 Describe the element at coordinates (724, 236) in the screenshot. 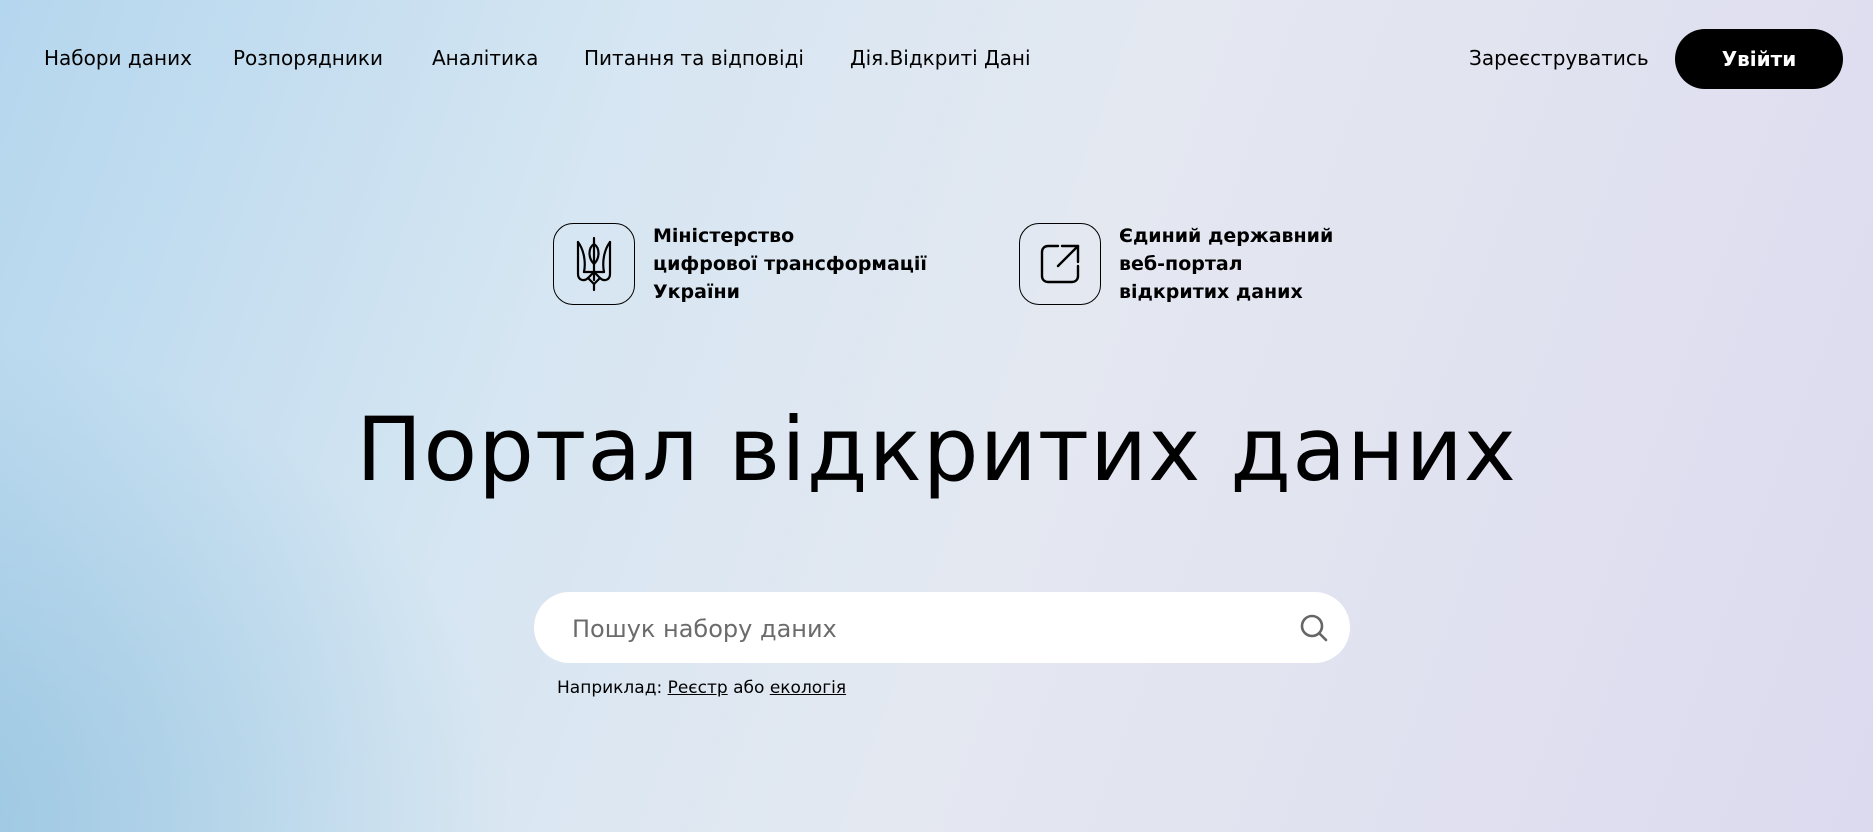

I see `partner-ministry-line-1: Міністерство` at that location.